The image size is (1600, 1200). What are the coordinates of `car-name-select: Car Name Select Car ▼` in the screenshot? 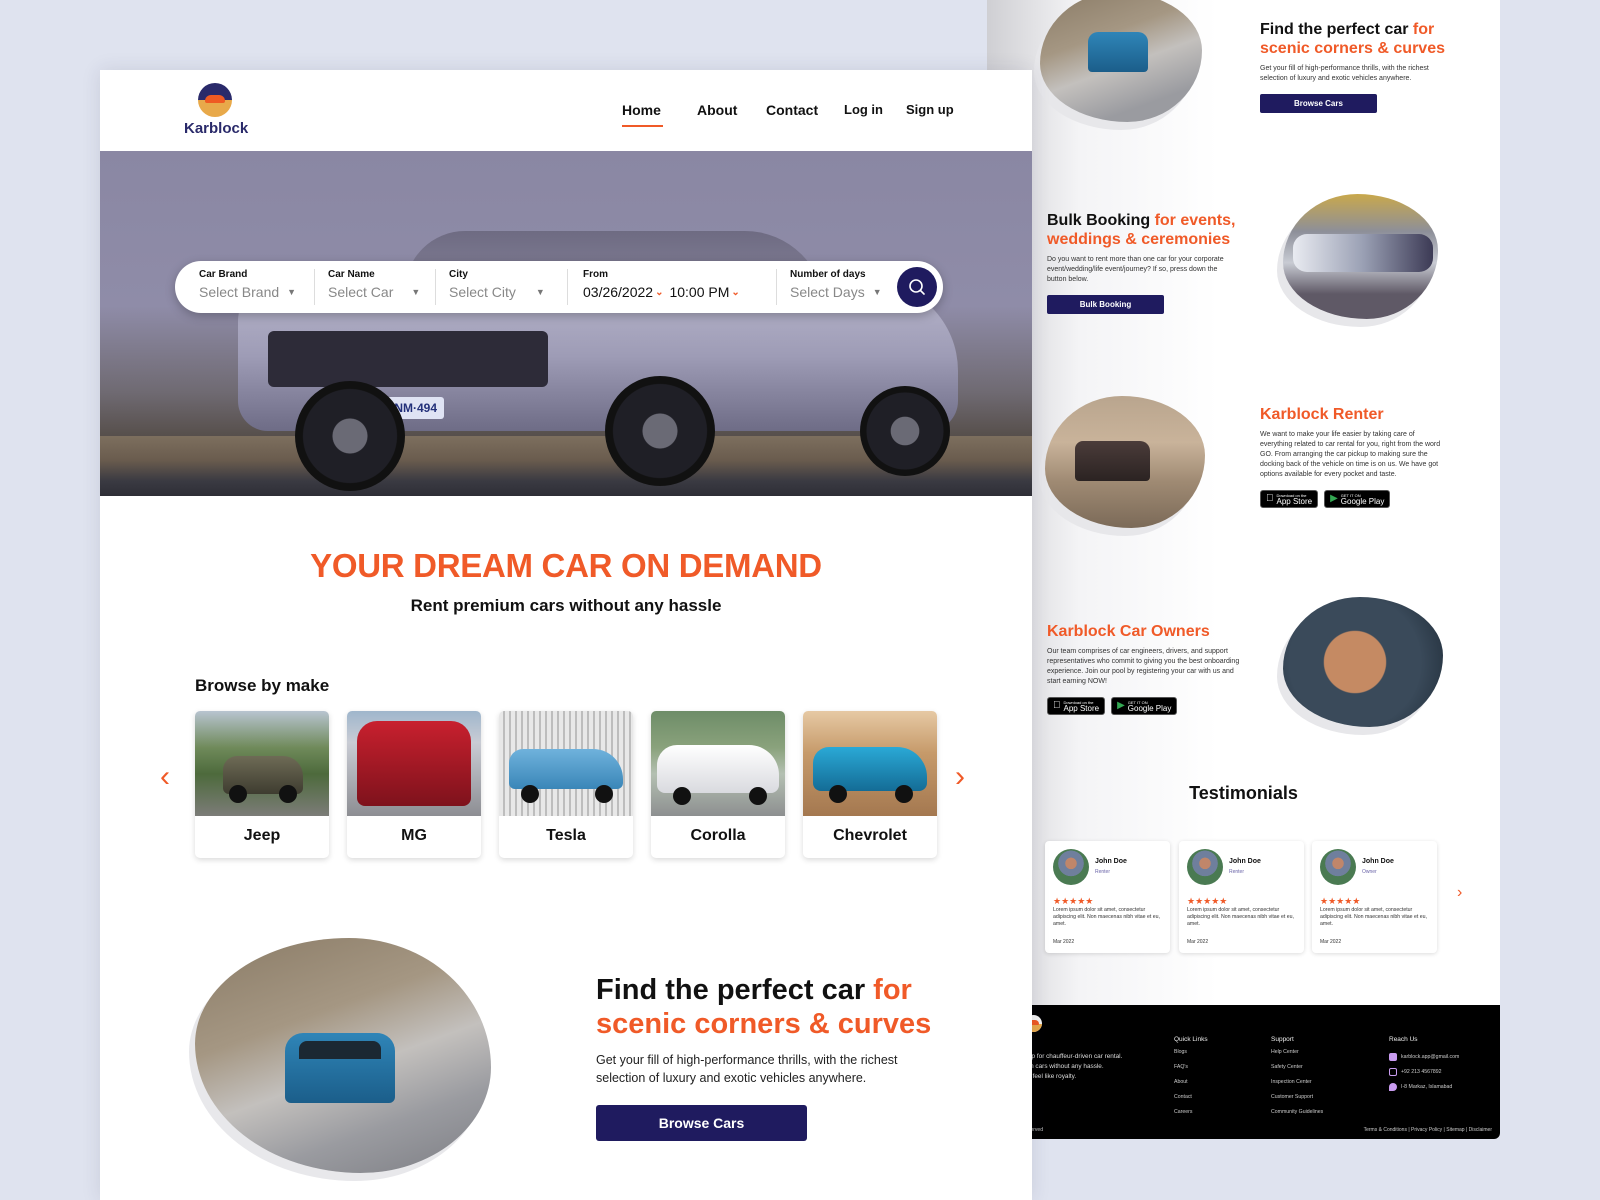 It's located at (374, 288).